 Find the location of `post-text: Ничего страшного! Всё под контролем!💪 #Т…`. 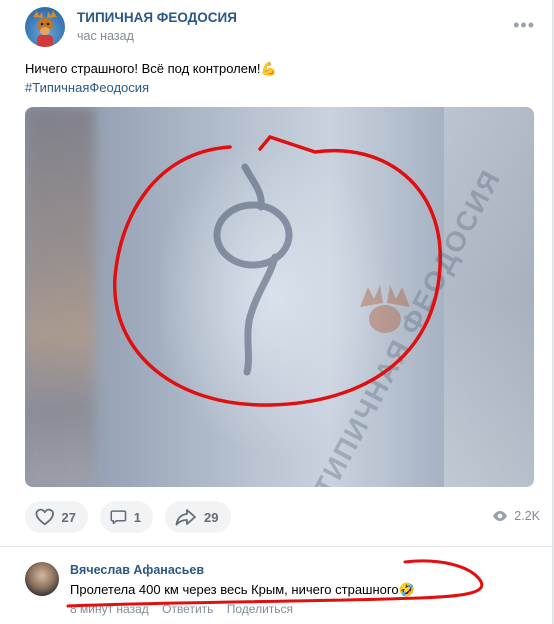

post-text: Ничего страшного! Всё под контролем!💪 #Т… is located at coordinates (275, 78).